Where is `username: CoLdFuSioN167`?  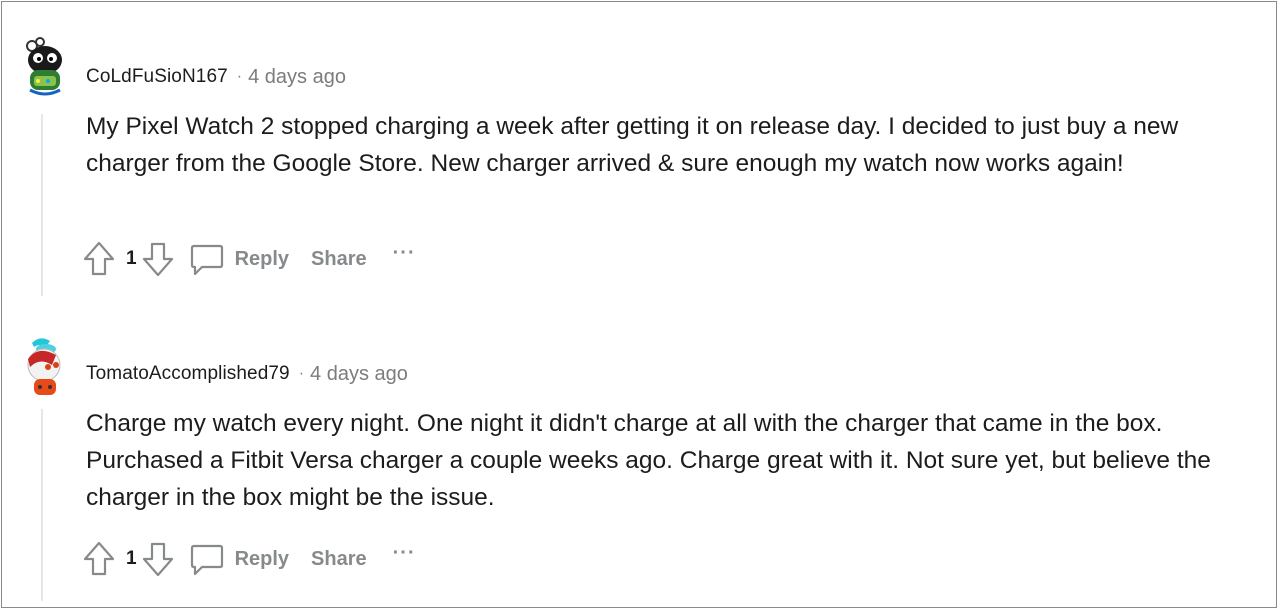 username: CoLdFuSioN167 is located at coordinates (157, 77).